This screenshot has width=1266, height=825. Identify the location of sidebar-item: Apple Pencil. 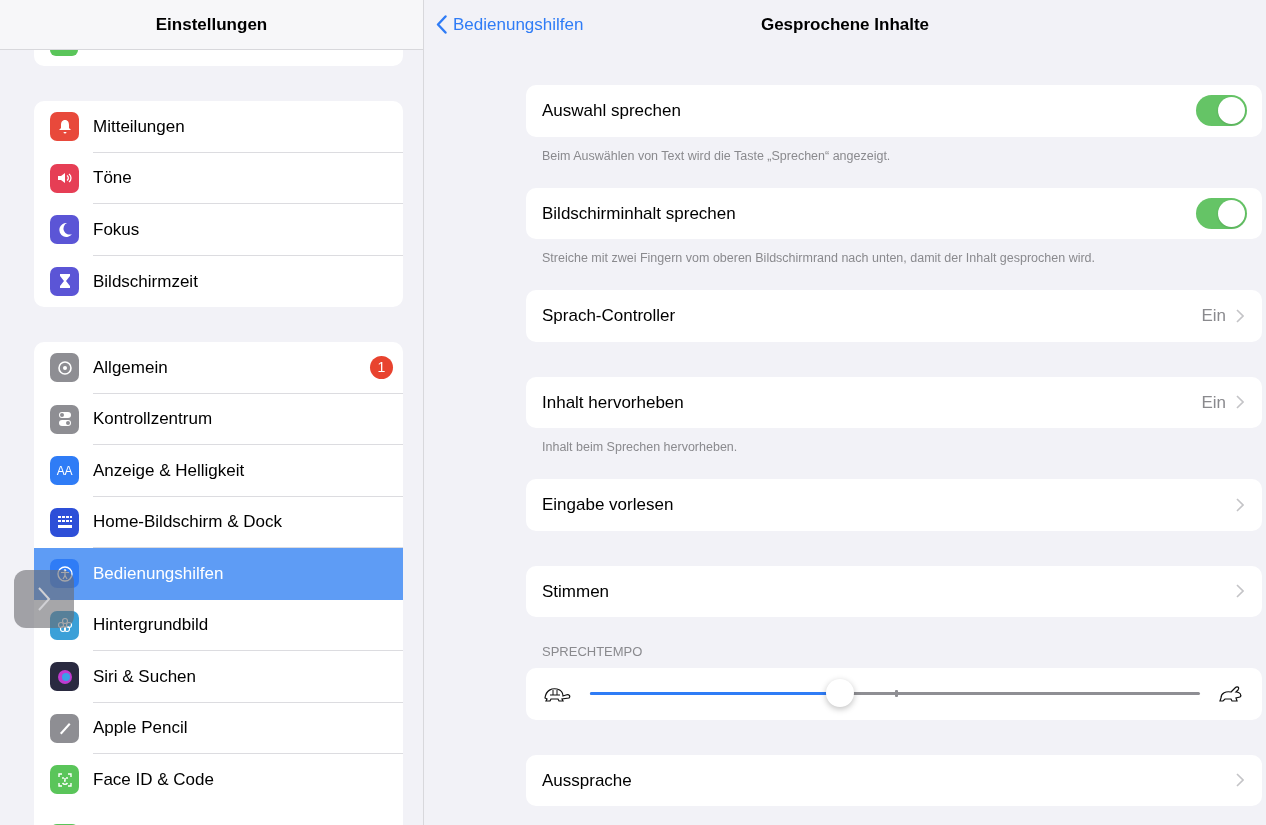
(218, 728).